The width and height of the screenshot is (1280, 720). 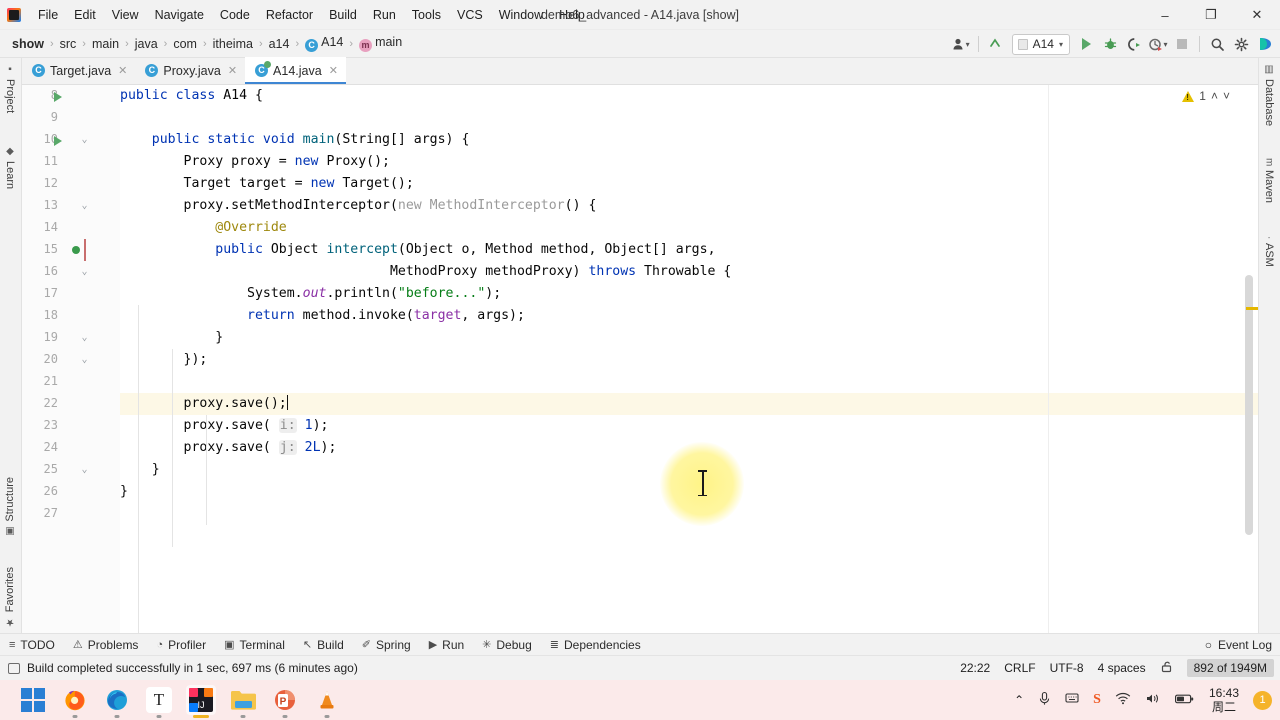 I want to click on editor-scrollbar, so click(x=1249, y=359).